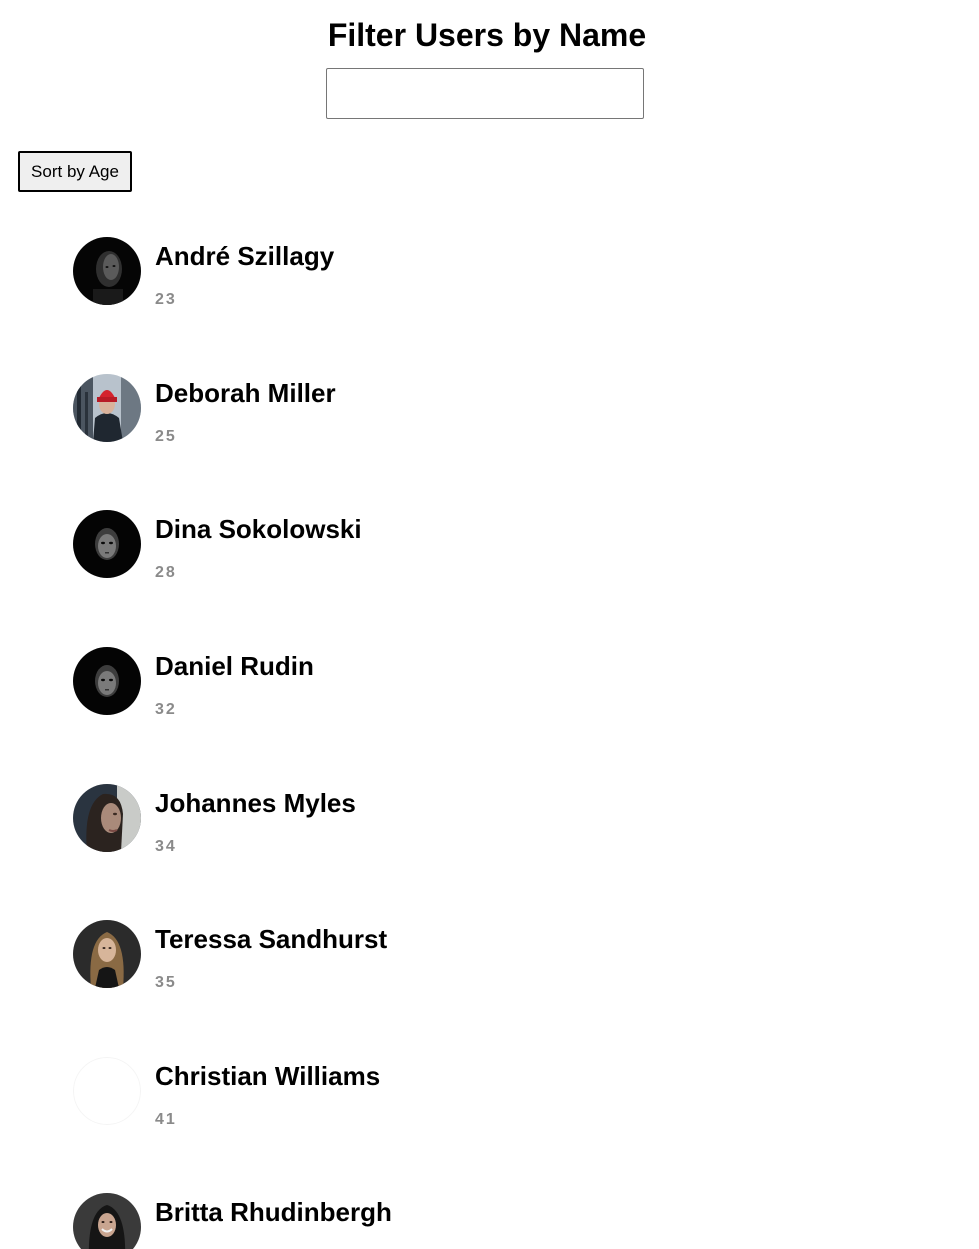  I want to click on user-age: 34, so click(166, 846).